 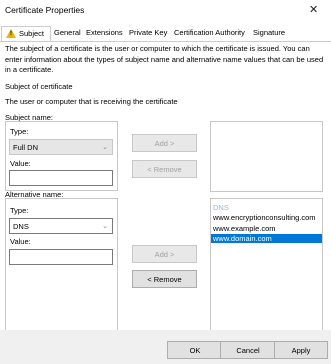 I want to click on subject-value-input, so click(x=61, y=178).